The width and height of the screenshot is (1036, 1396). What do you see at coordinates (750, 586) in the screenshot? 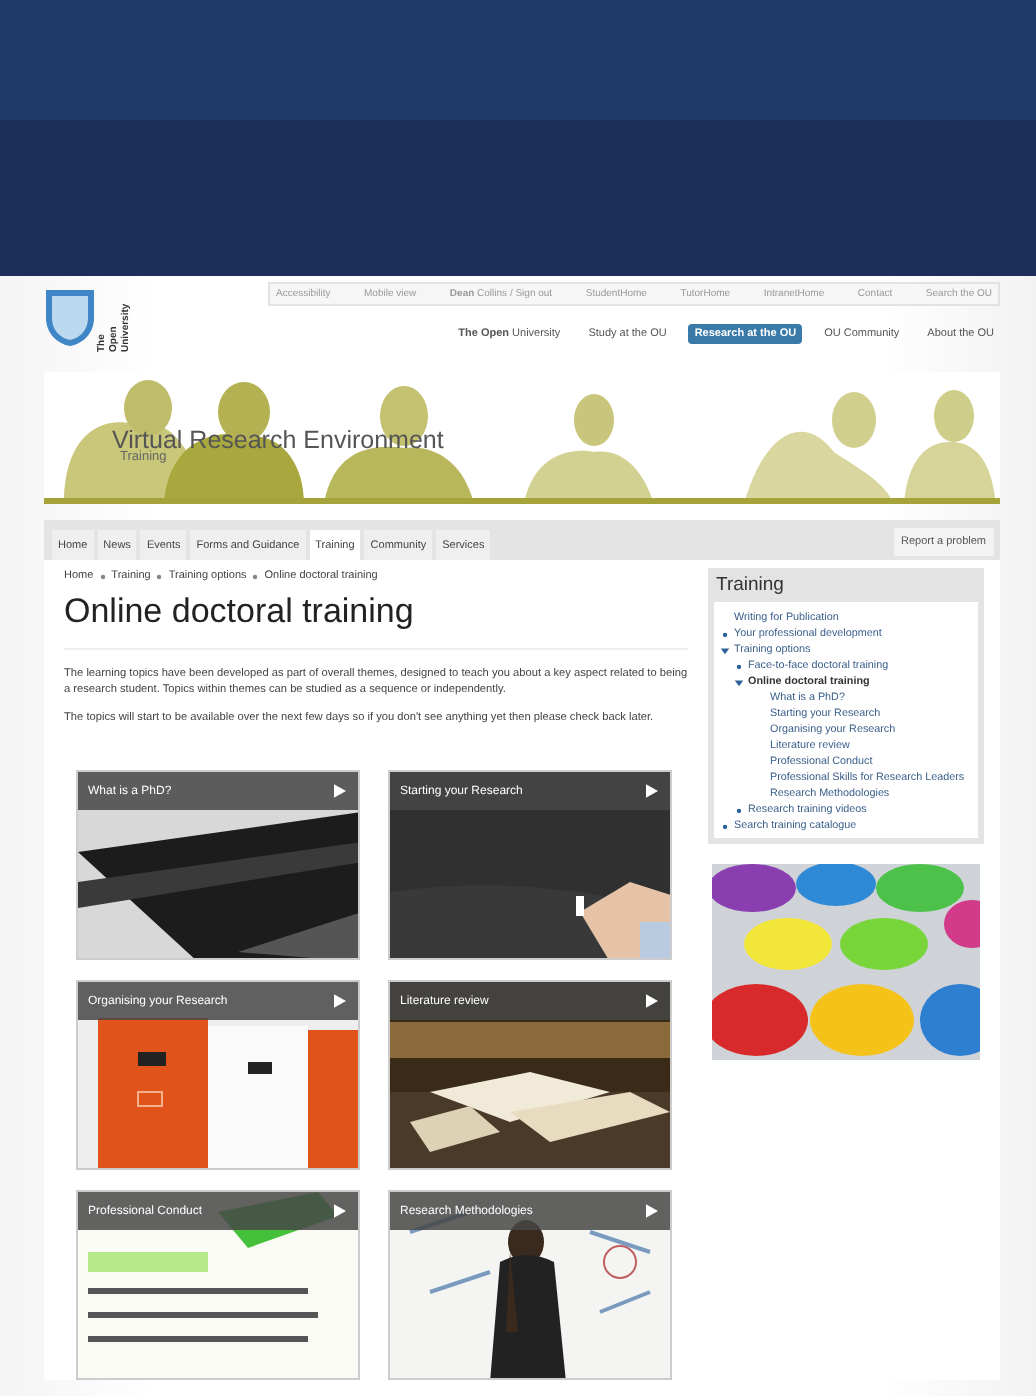
I see `sidebar-title: Training` at bounding box center [750, 586].